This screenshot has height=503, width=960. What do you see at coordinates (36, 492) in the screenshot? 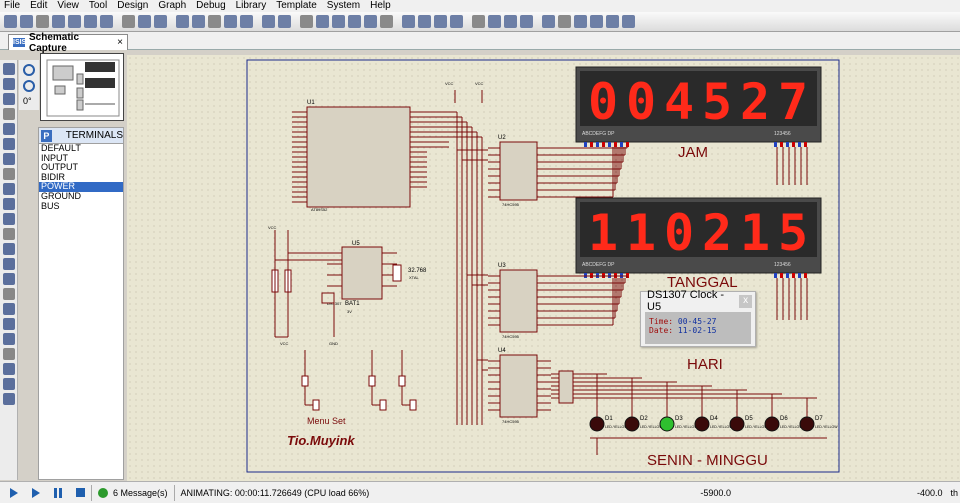
I see `play-icon` at bounding box center [36, 492].